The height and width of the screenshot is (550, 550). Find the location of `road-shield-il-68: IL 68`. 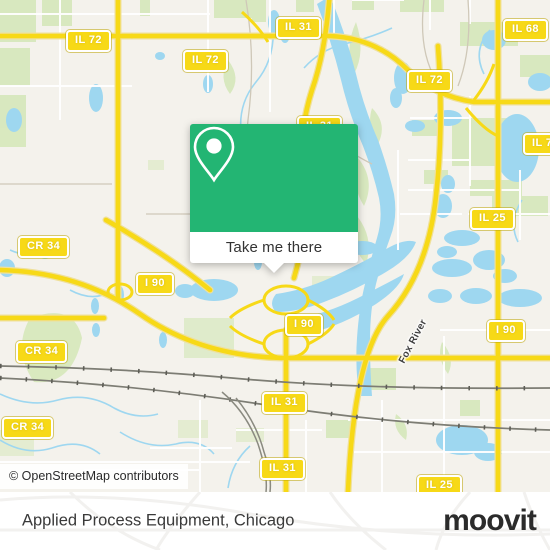

road-shield-il-68: IL 68 is located at coordinates (525, 30).